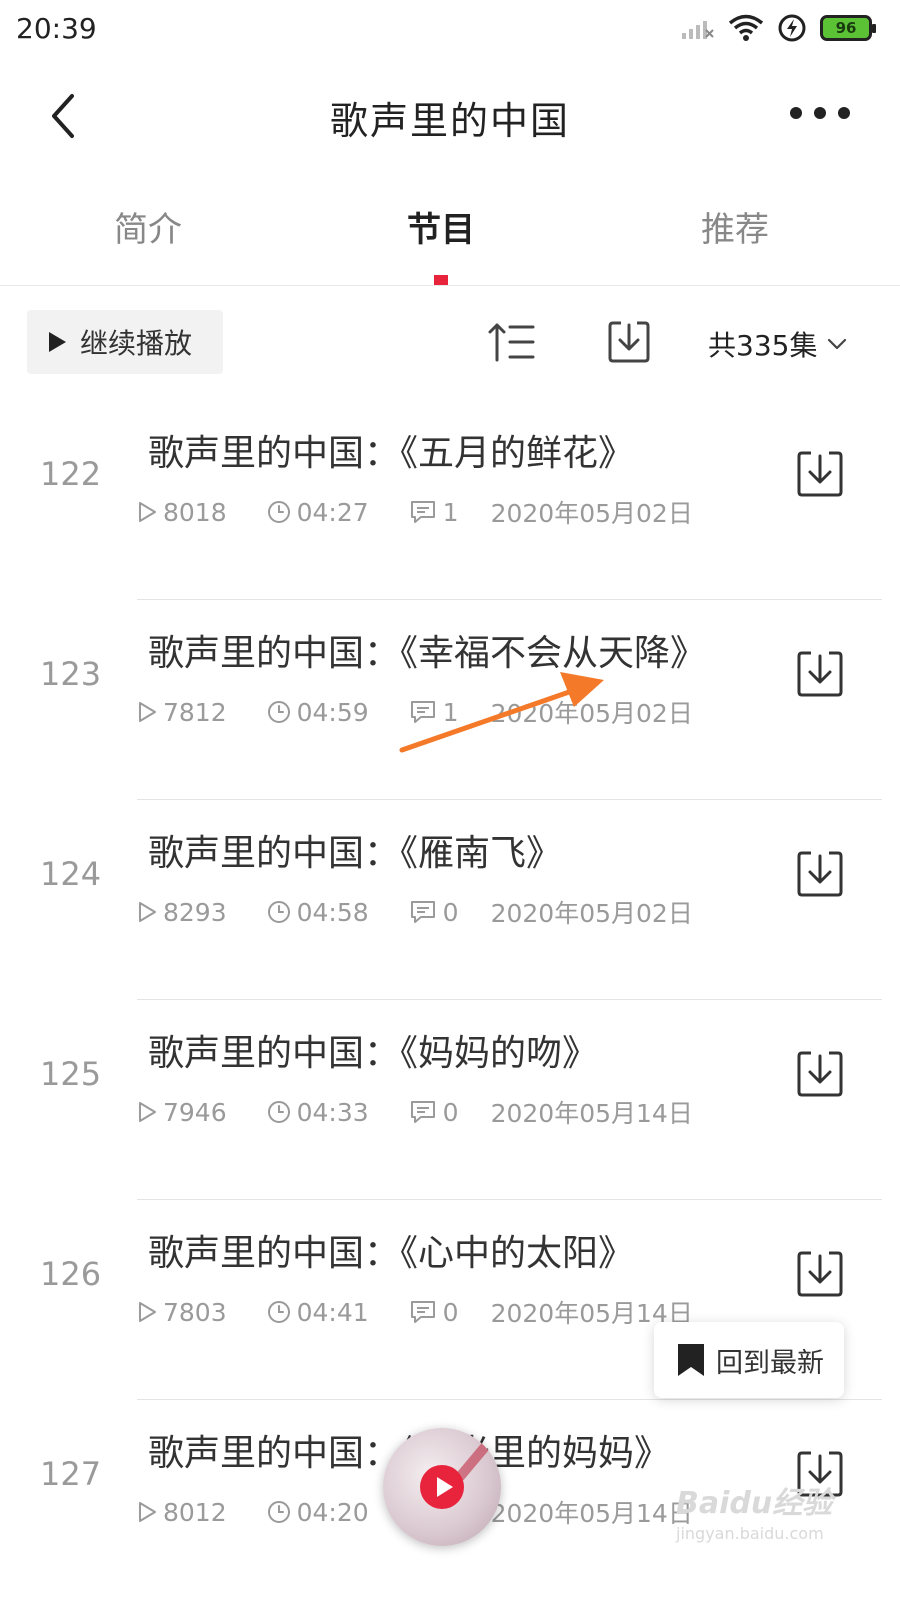 This screenshot has width=900, height=1600. Describe the element at coordinates (450, 31) in the screenshot. I see `status-bar: 20:39 96` at that location.